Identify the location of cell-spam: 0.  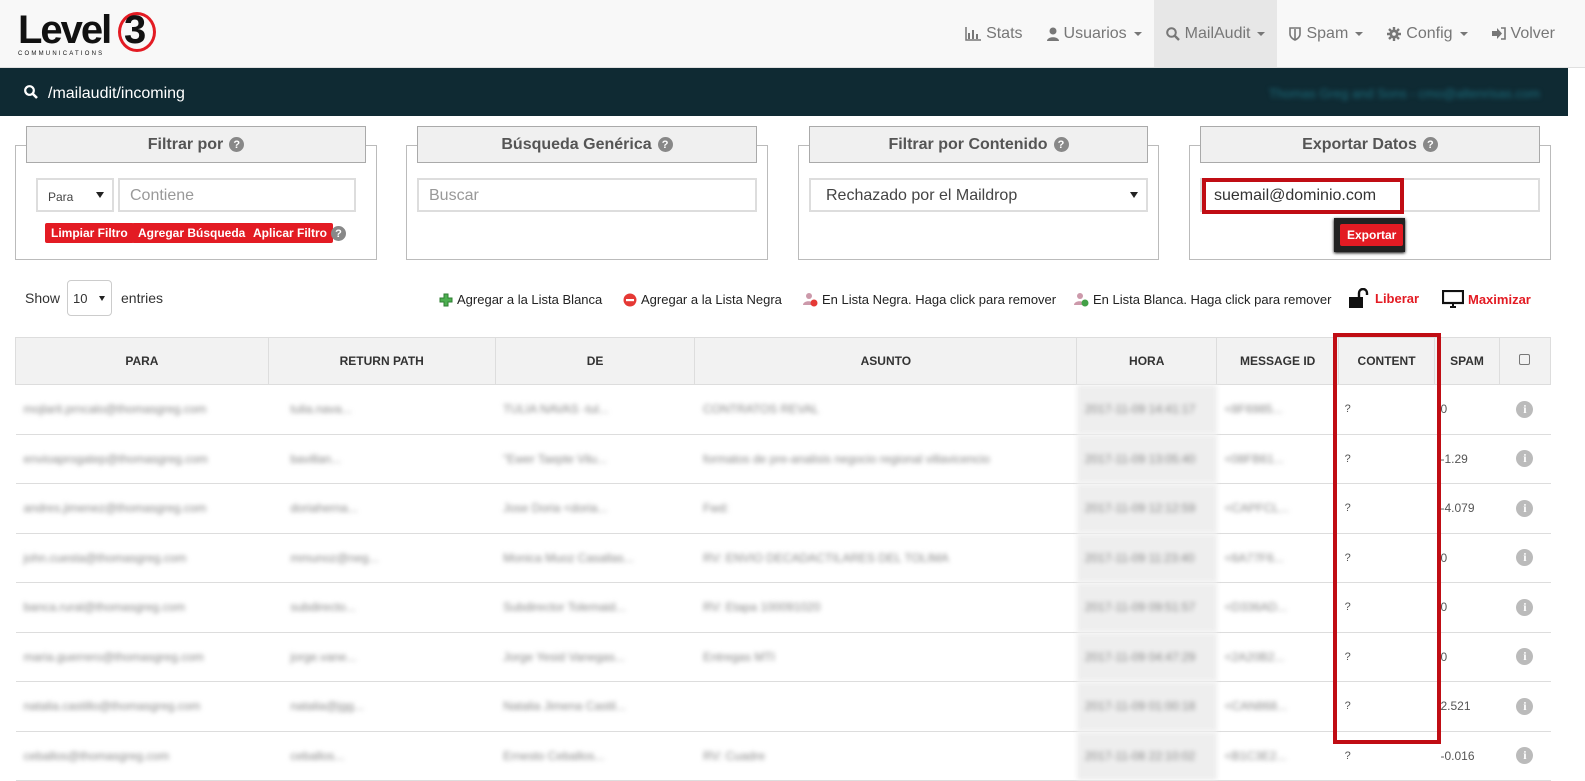
(1467, 558).